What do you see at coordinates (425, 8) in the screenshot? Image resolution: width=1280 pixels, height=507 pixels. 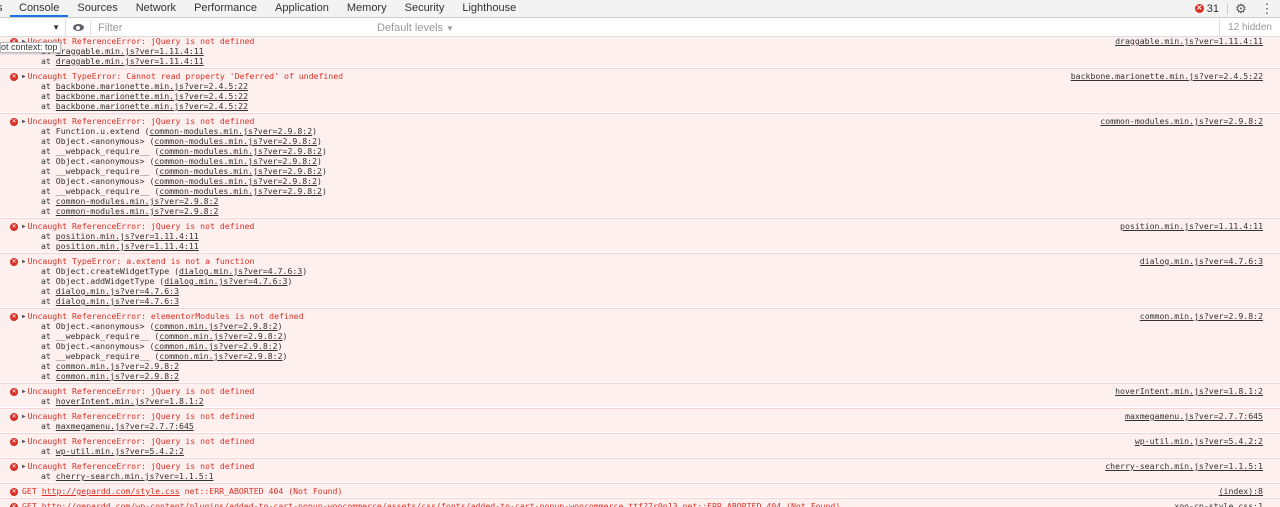 I see `tab-security: Security` at bounding box center [425, 8].